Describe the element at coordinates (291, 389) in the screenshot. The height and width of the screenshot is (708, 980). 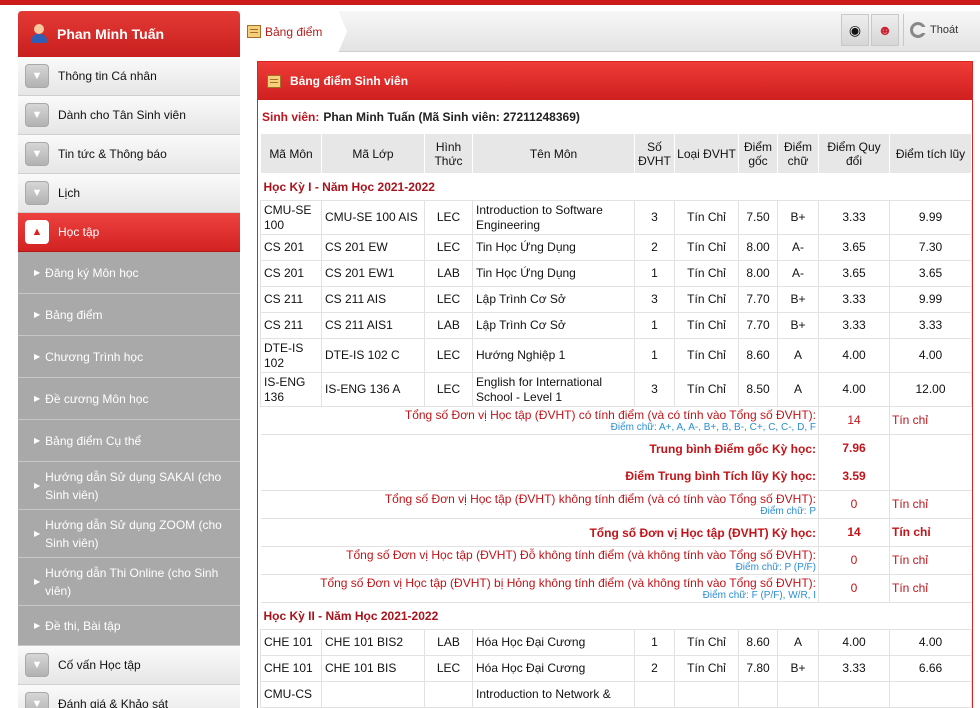
I see `table-cell: IS-ENG 136` at that location.